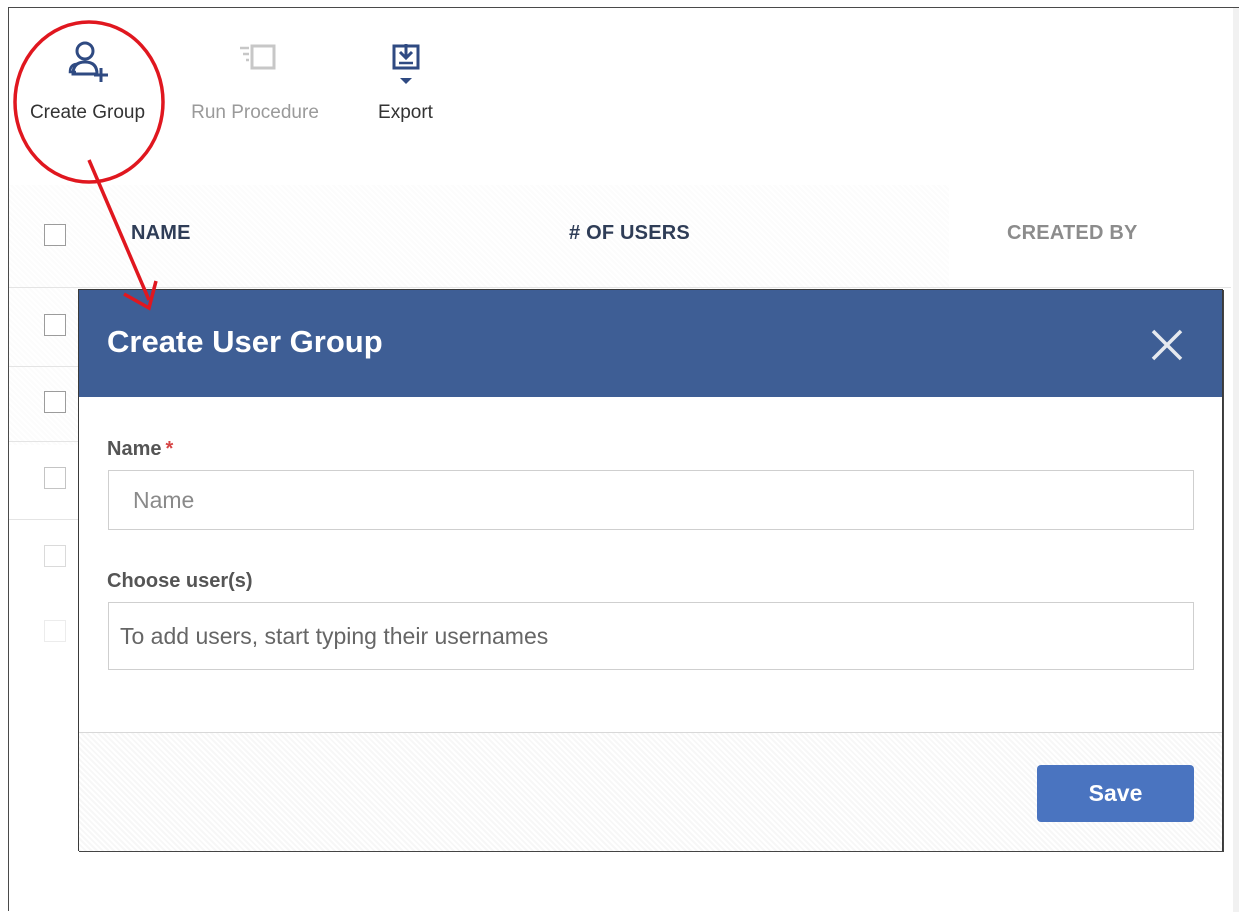  What do you see at coordinates (1167, 345) in the screenshot?
I see `close-icon` at bounding box center [1167, 345].